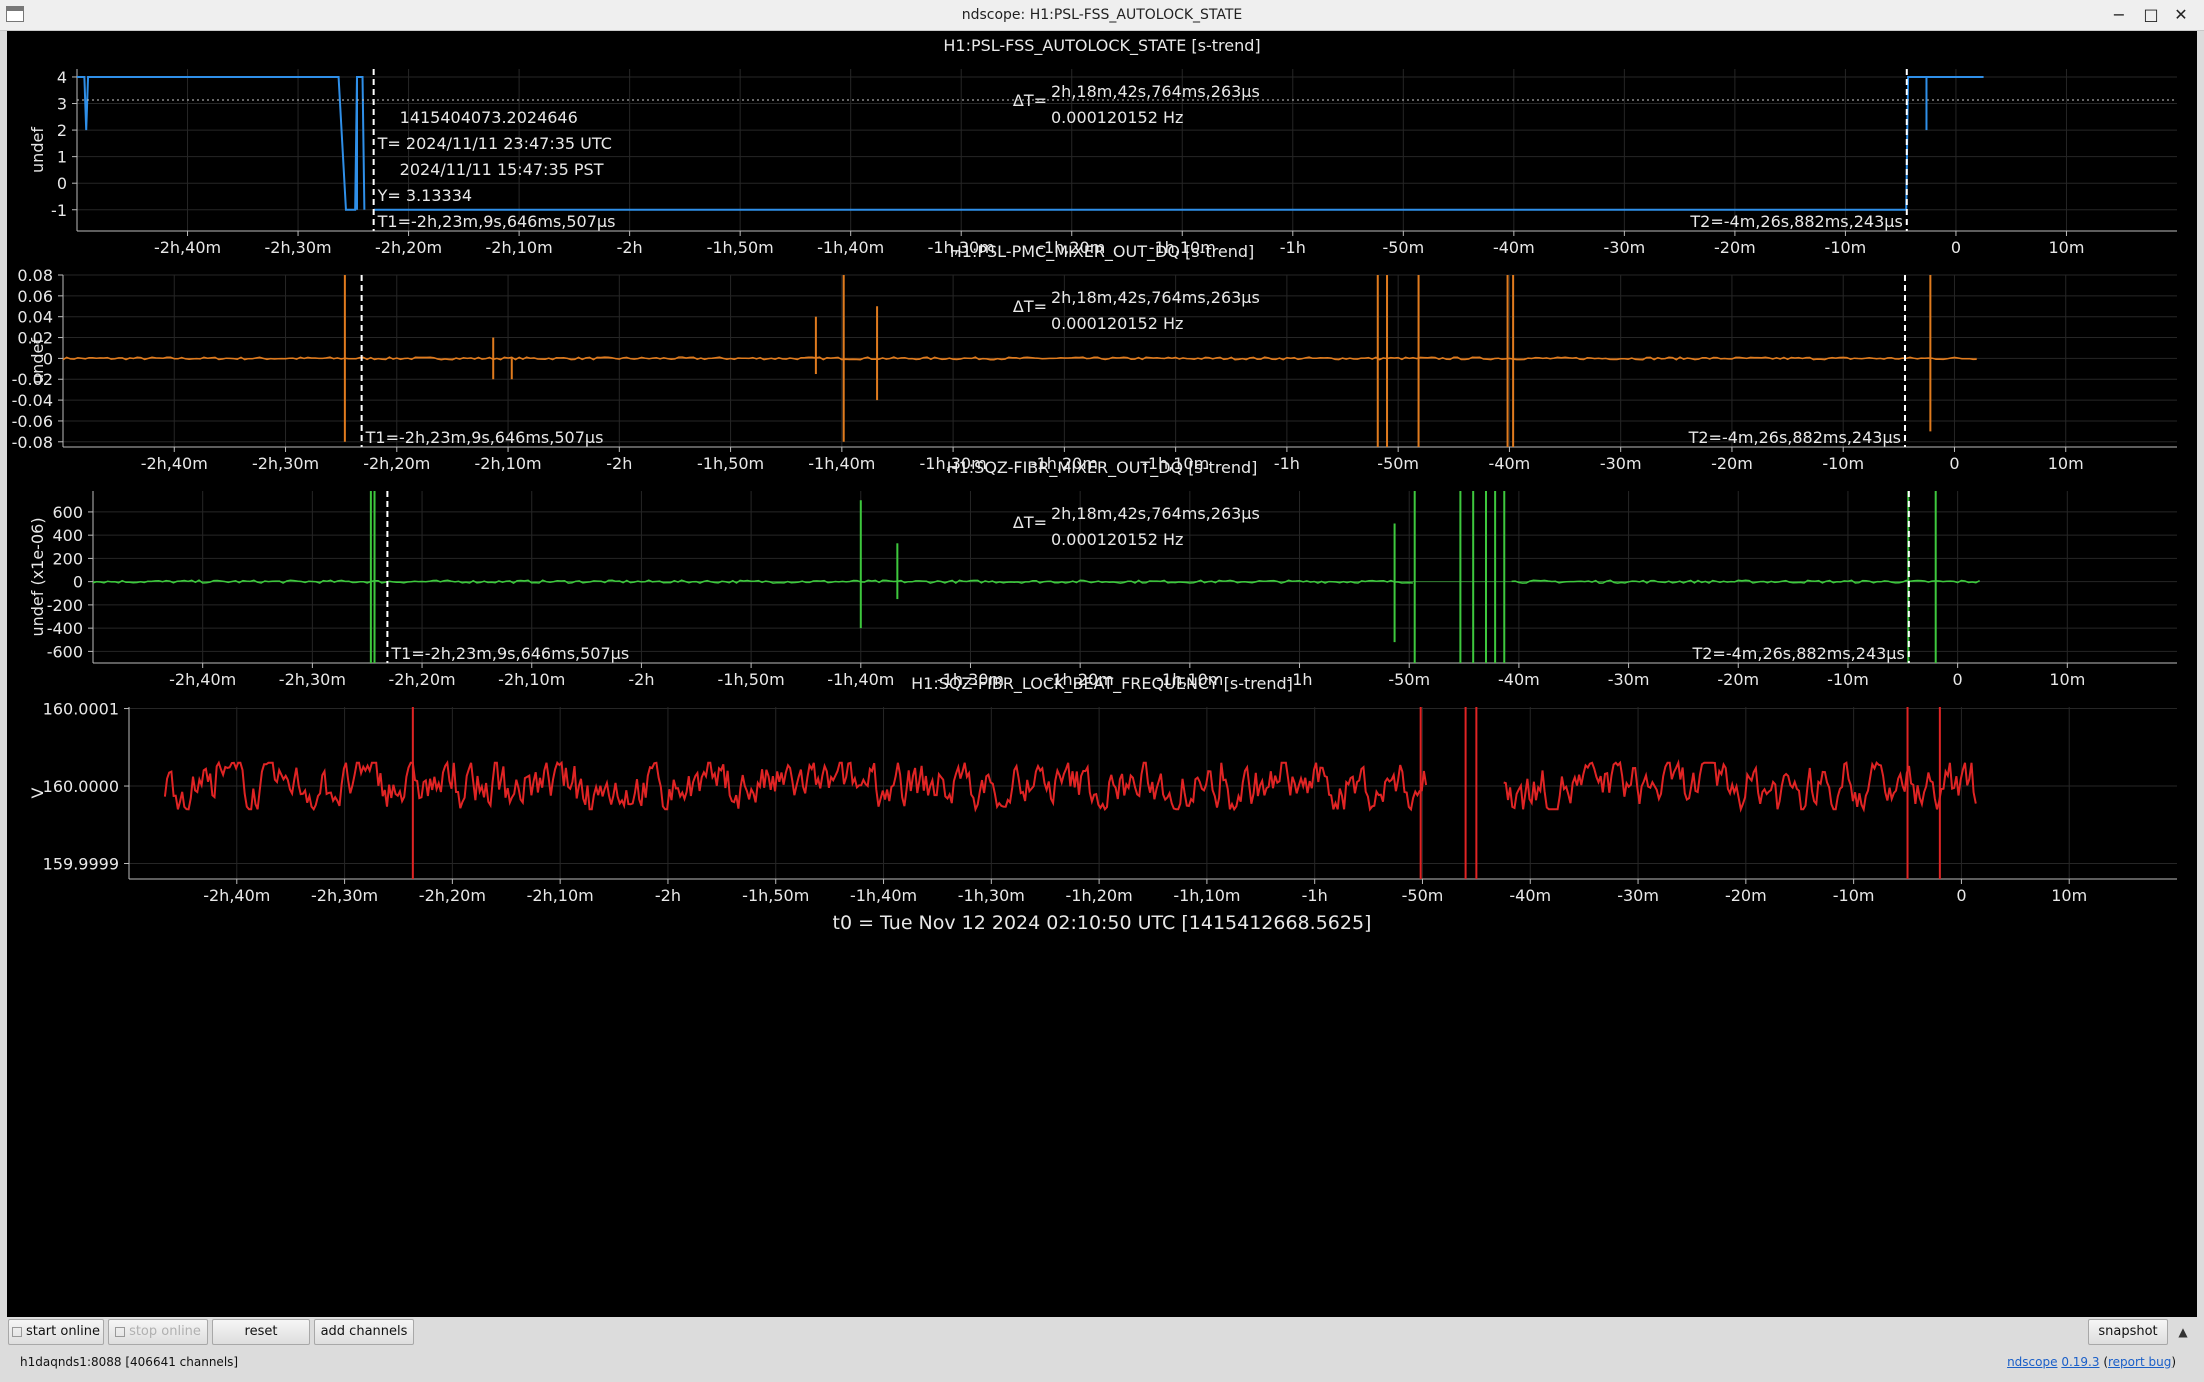  I want to click on panel-3-ytick-label-4: -200, so click(65, 605).